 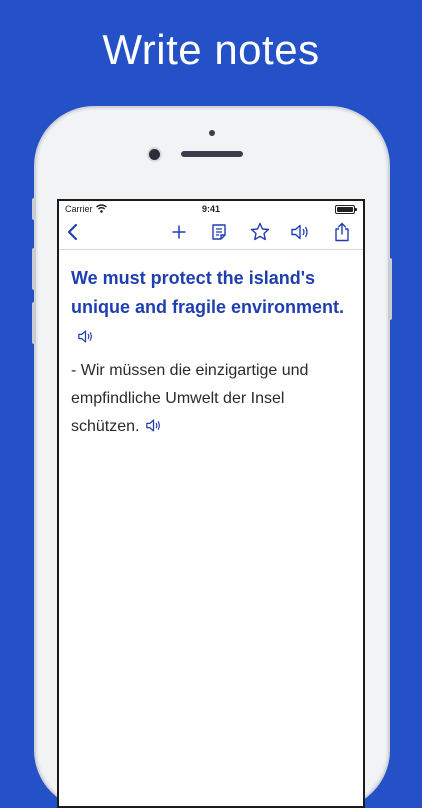 I want to click on front-camera, so click(x=154, y=154).